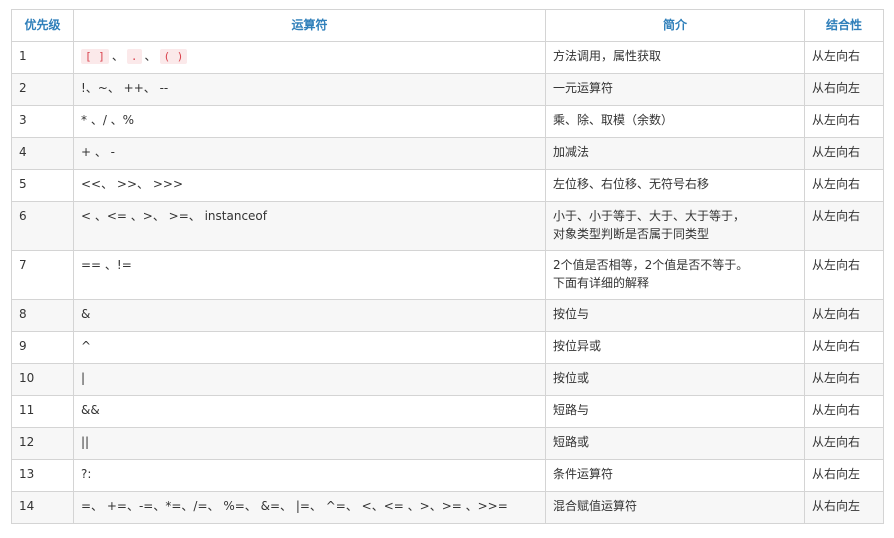 The image size is (894, 538). I want to click on priority-cell: 1, so click(42, 57).